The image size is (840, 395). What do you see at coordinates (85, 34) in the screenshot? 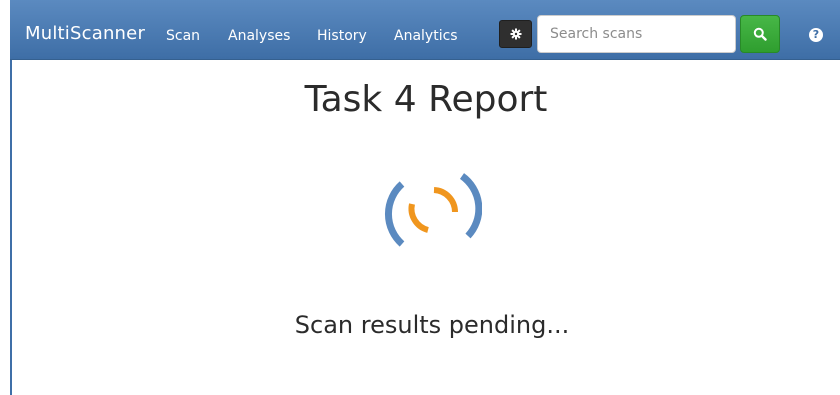
I see `brand-link: MultiScanner` at bounding box center [85, 34].